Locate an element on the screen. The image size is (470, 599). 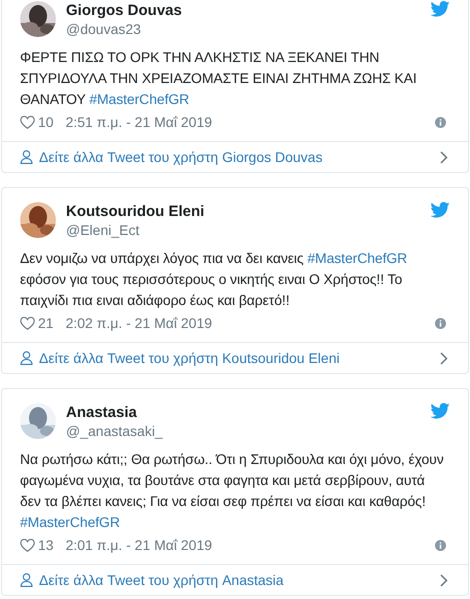
like-count: 10 is located at coordinates (46, 122).